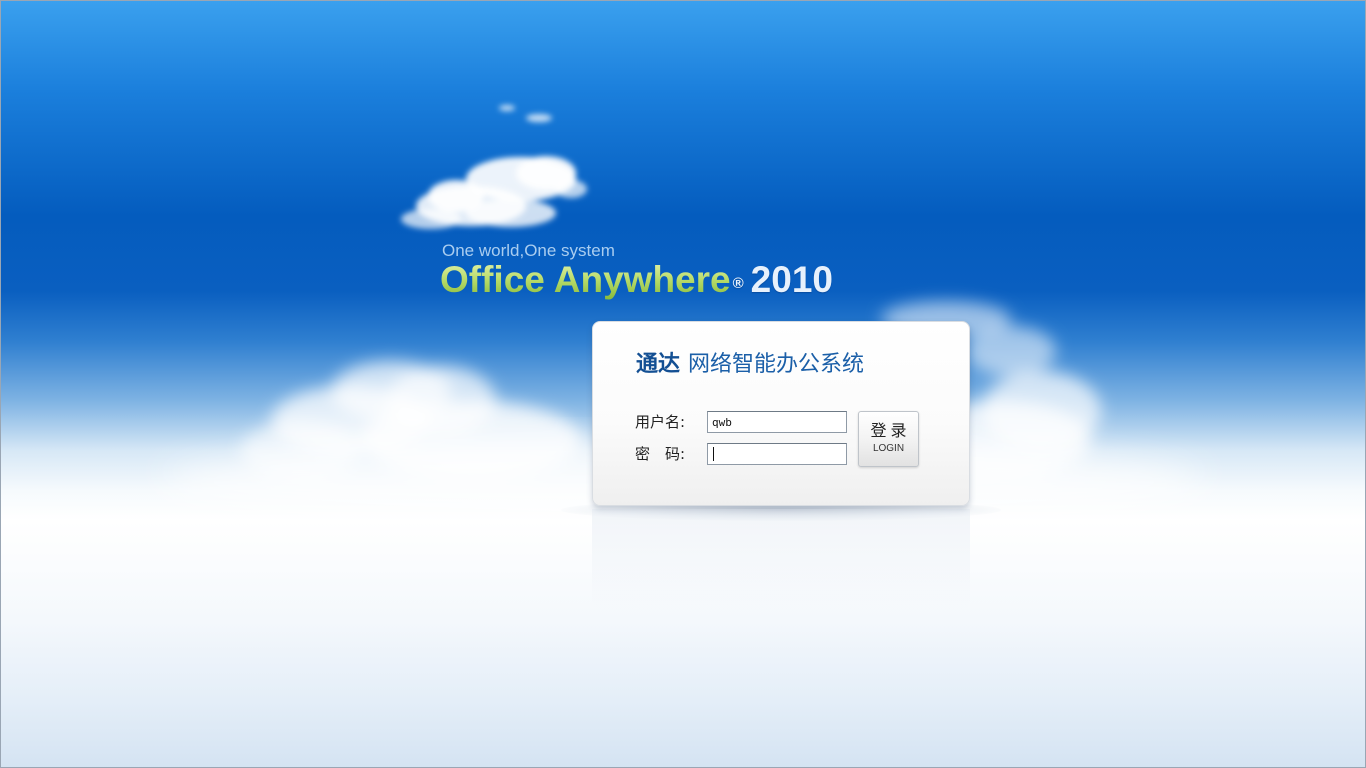 This screenshot has width=1366, height=768. What do you see at coordinates (660, 454) in the screenshot?
I see `password-label: 密 码:` at bounding box center [660, 454].